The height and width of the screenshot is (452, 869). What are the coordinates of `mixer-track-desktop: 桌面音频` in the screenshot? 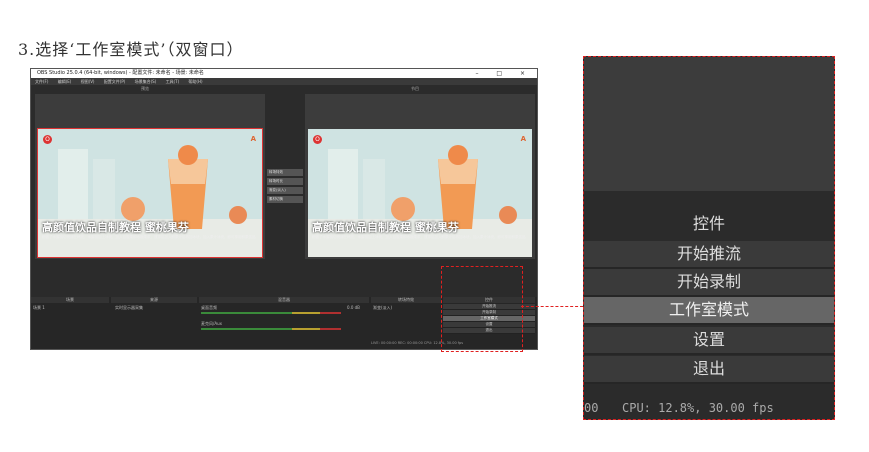 It's located at (209, 307).